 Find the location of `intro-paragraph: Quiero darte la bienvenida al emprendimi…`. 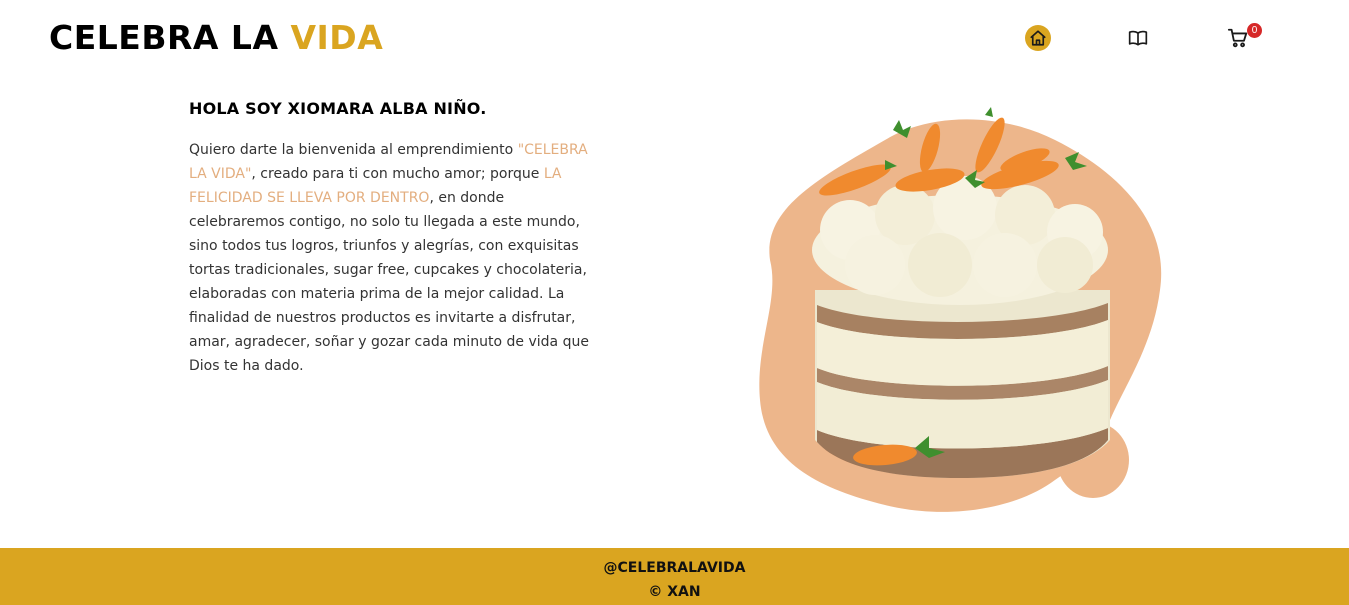

intro-paragraph: Quiero darte la bienvenida al emprendimi… is located at coordinates (389, 258).